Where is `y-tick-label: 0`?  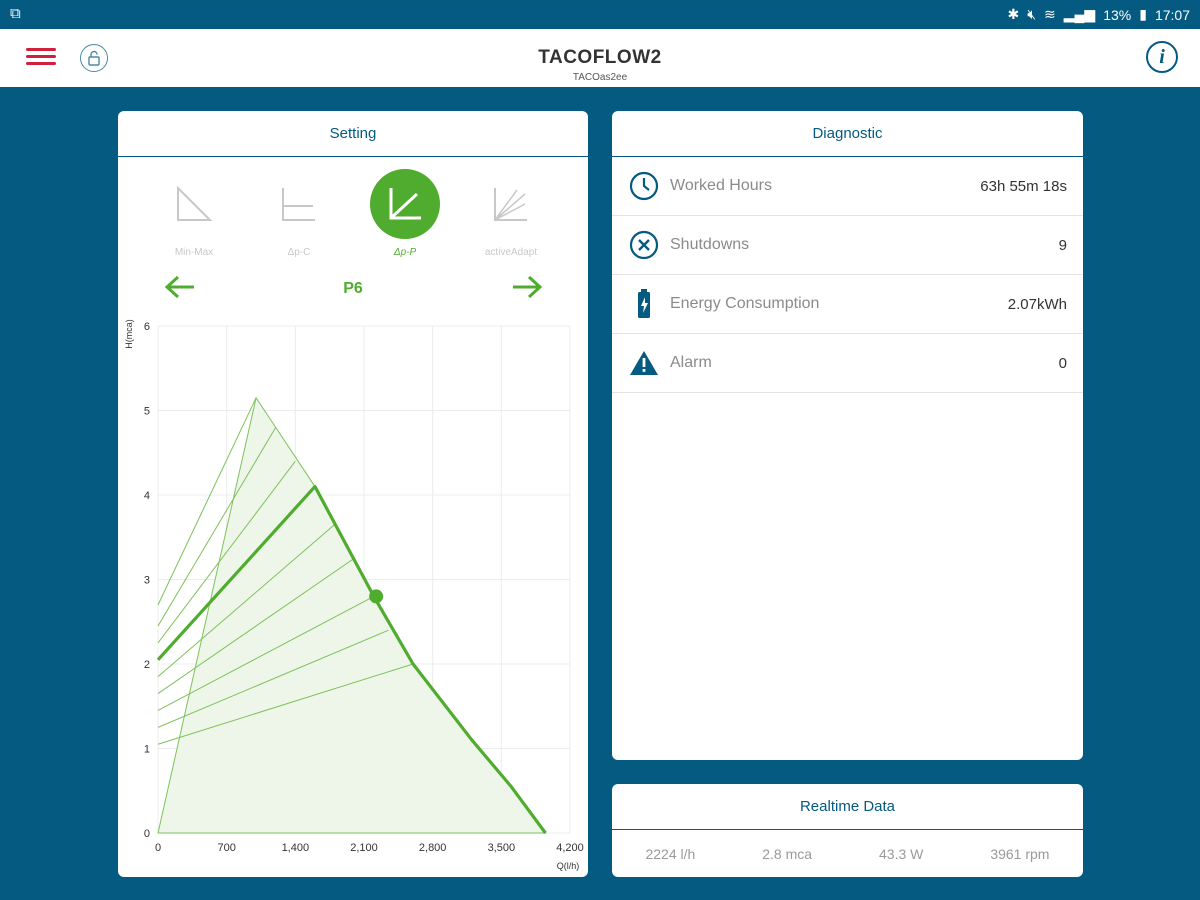
y-tick-label: 0 is located at coordinates (147, 834).